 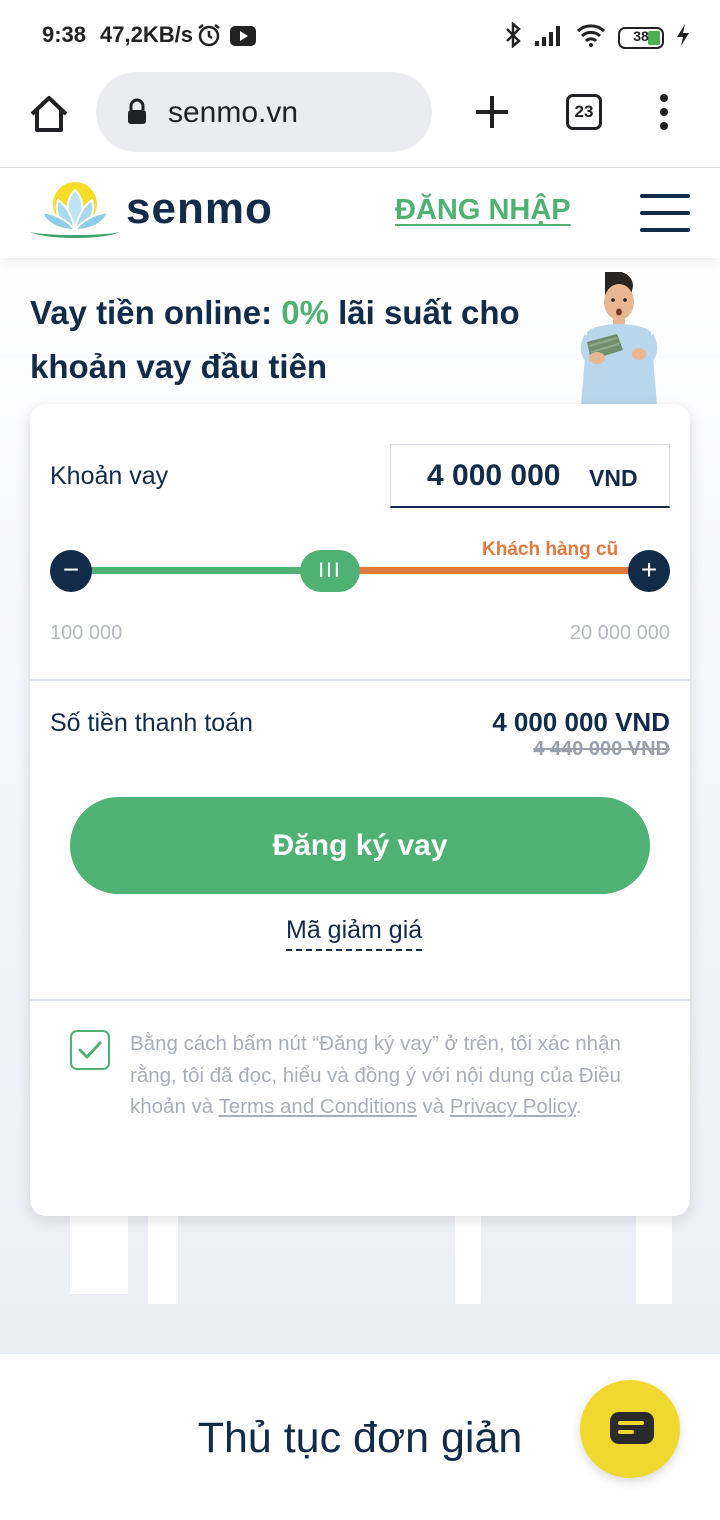 What do you see at coordinates (581, 722) in the screenshot?
I see `payment-amount: 4 000 000 VND` at bounding box center [581, 722].